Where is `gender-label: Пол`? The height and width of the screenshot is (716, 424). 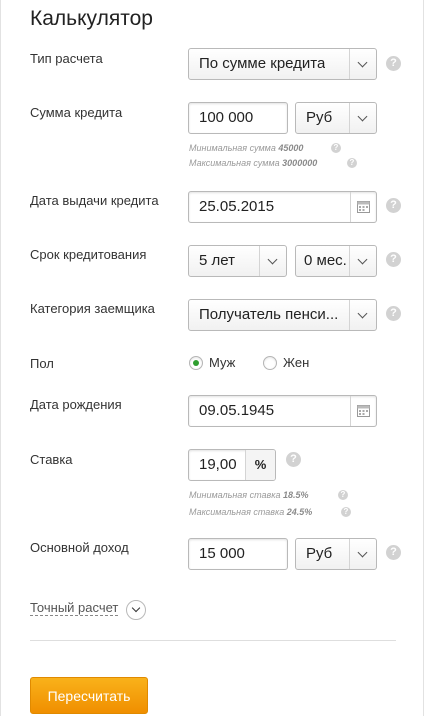
gender-label: Пол is located at coordinates (42, 363).